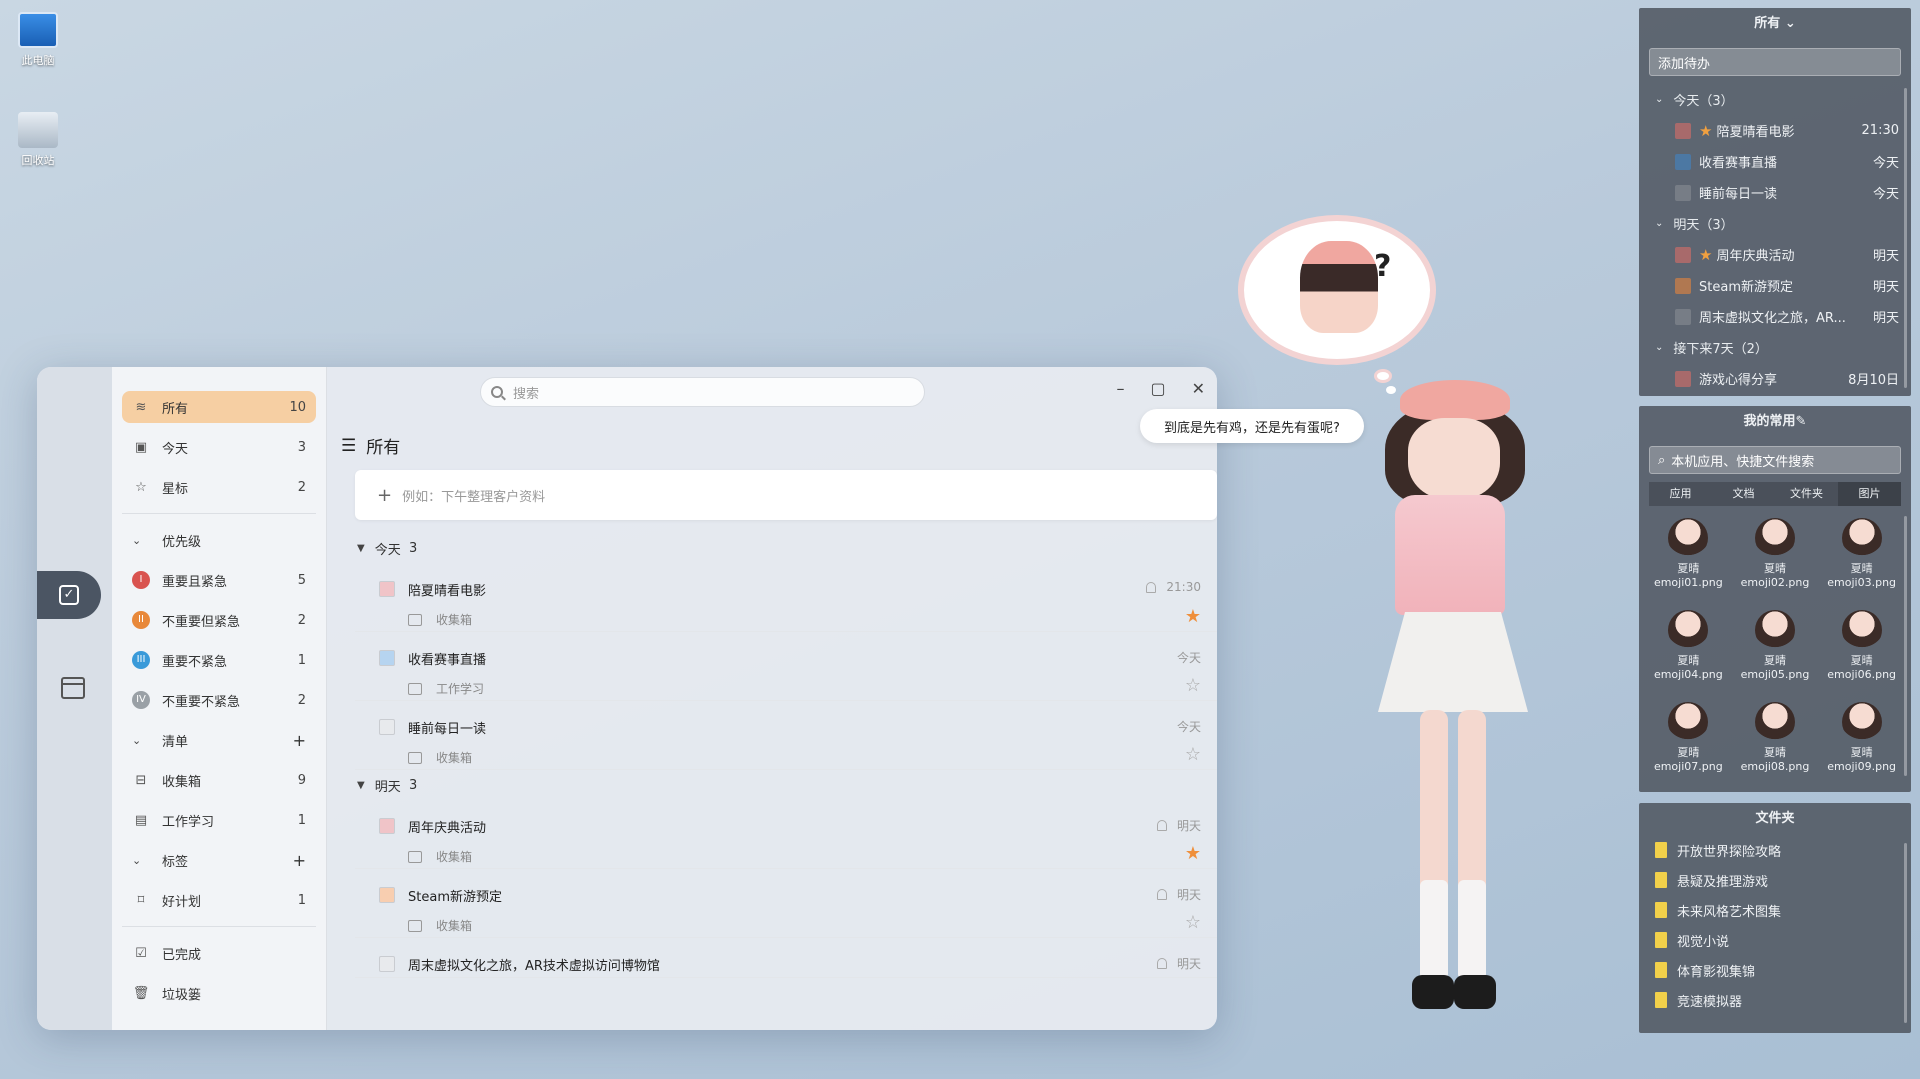 This screenshot has width=1920, height=1079. I want to click on task-group-header: ▼ 今天 3, so click(786, 548).